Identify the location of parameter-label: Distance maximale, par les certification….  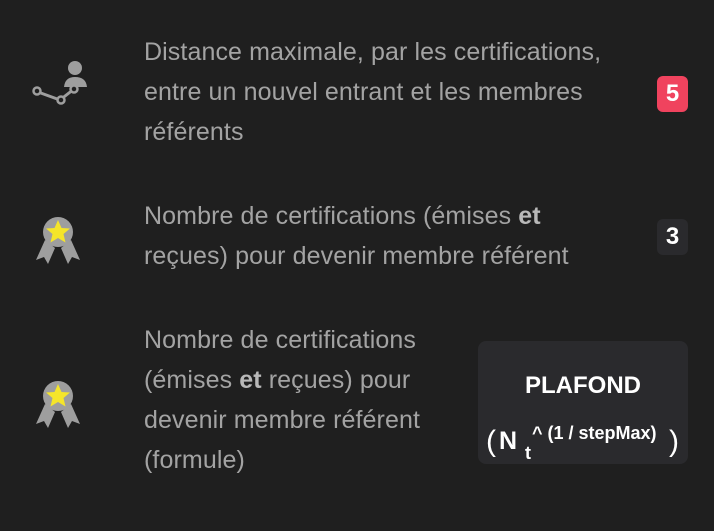
(372, 92).